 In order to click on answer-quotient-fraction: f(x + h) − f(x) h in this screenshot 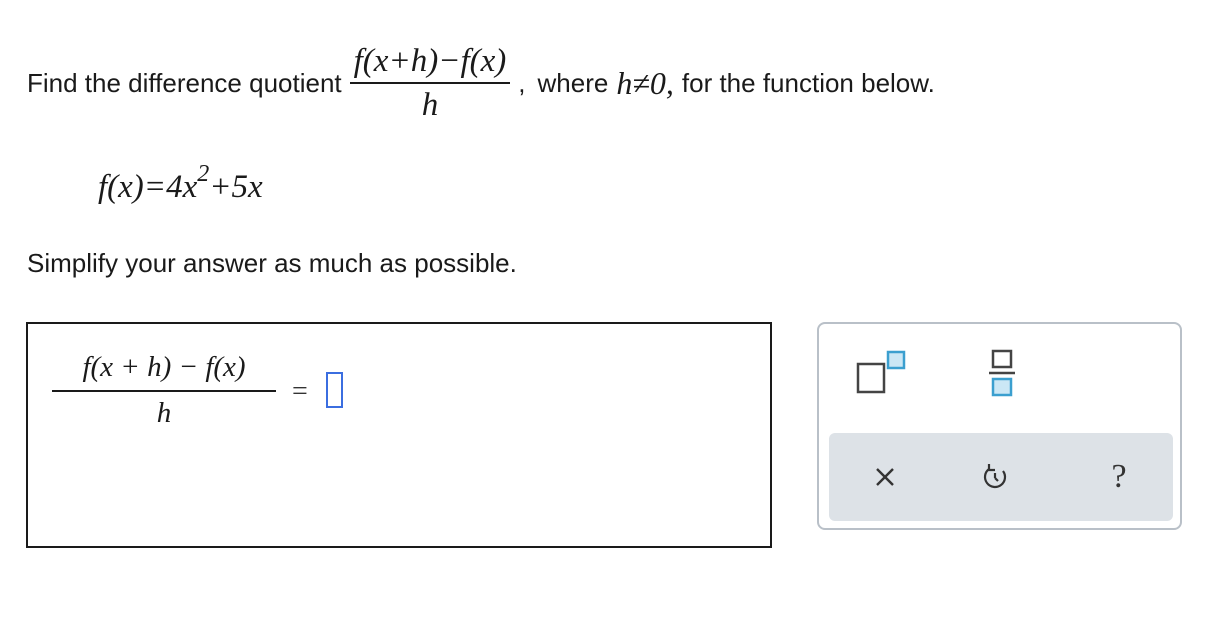, I will do `click(164, 390)`.